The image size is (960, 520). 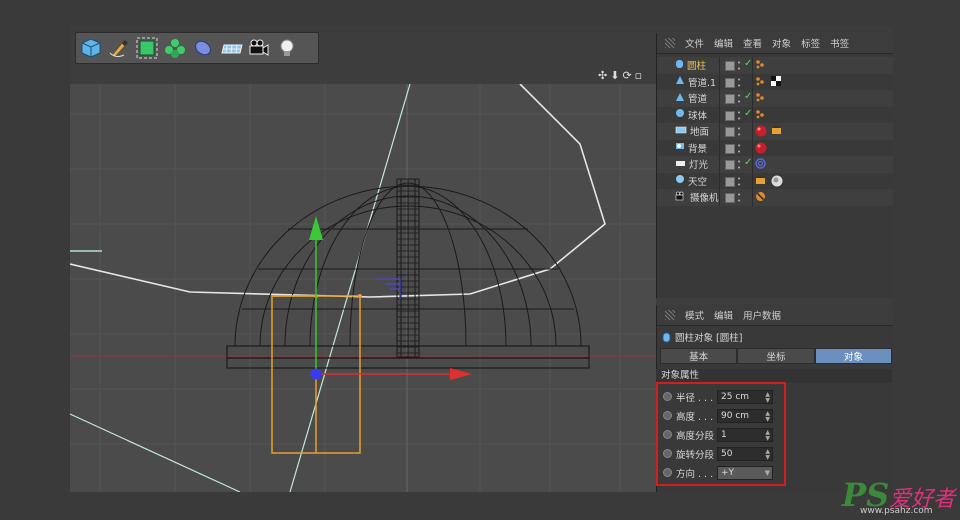 What do you see at coordinates (690, 65) in the screenshot?
I see `object-label: 圆柱` at bounding box center [690, 65].